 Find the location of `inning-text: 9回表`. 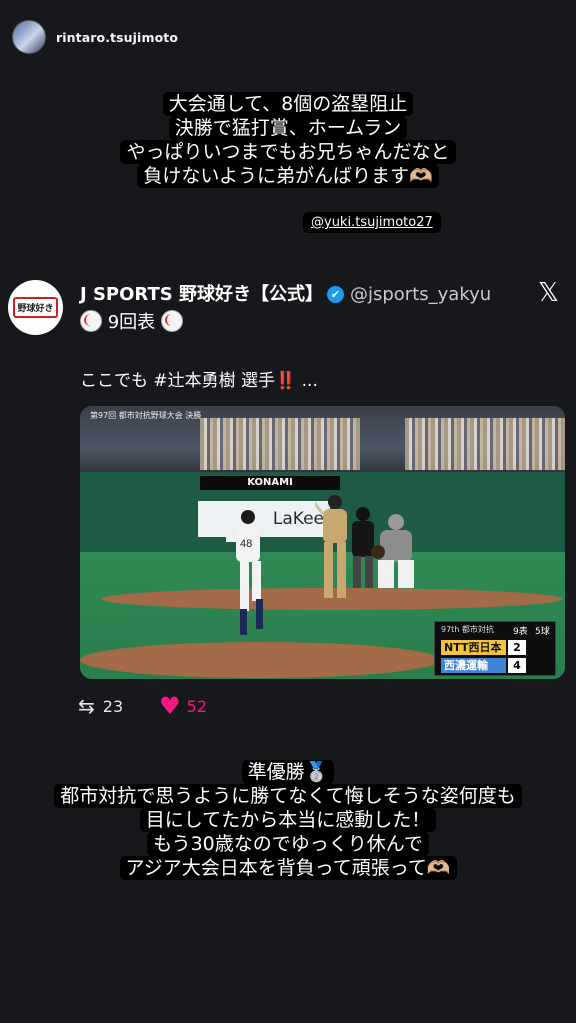

inning-text: 9回表 is located at coordinates (131, 322).